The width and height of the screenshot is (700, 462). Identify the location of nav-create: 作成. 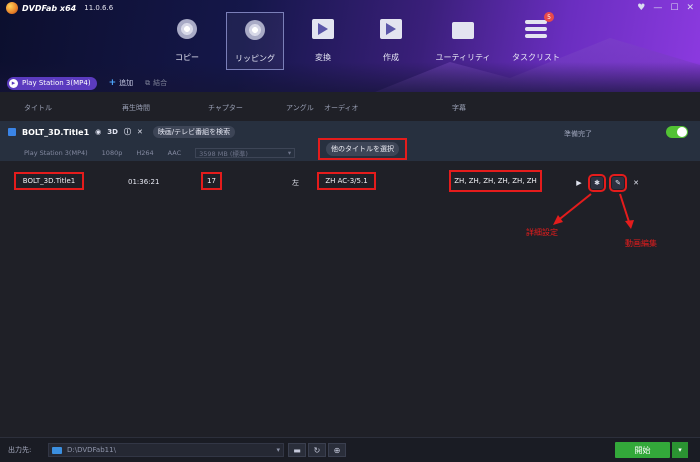
(391, 41).